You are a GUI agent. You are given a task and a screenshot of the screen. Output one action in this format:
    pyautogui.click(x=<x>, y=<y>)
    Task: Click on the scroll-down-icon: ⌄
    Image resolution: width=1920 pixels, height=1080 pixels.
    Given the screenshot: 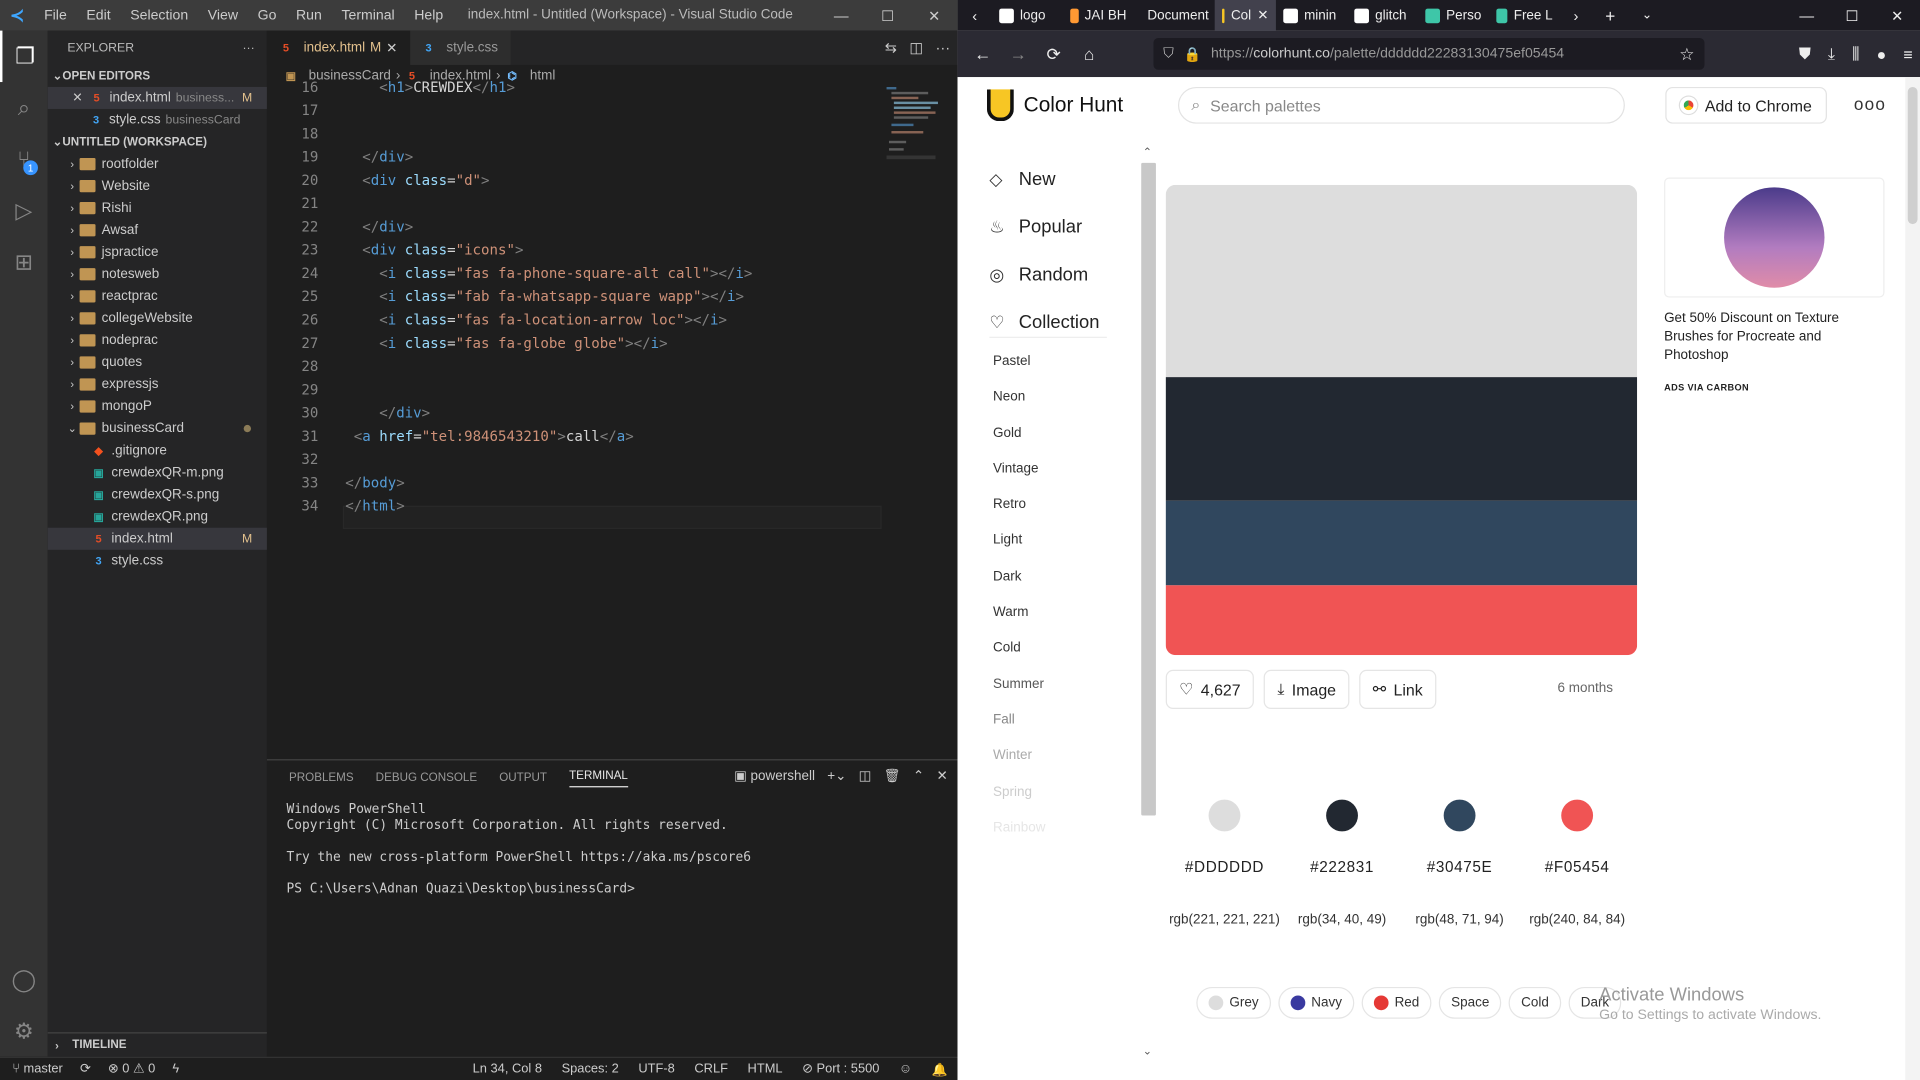 What is the action you would take?
    pyautogui.click(x=1147, y=1050)
    